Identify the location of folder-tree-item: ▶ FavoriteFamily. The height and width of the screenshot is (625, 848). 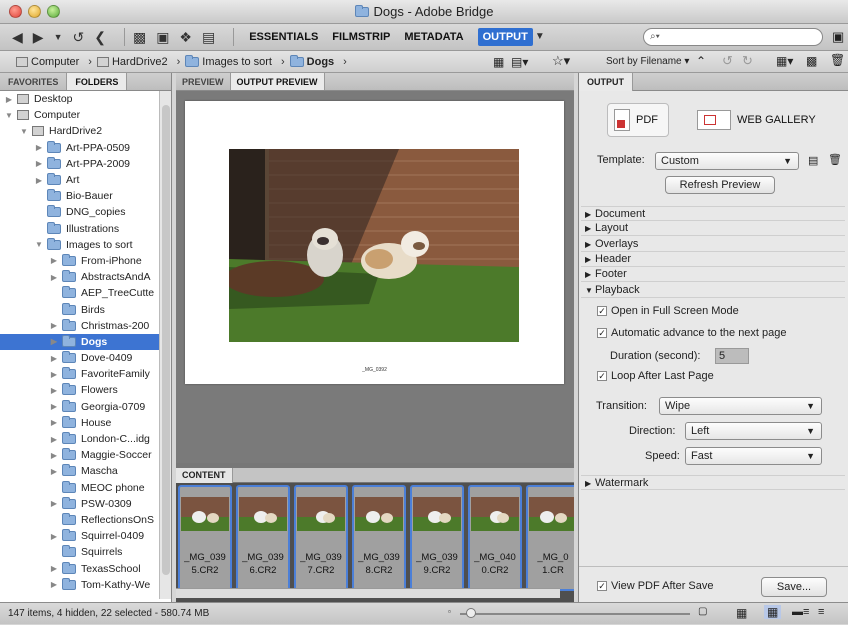
(80, 374).